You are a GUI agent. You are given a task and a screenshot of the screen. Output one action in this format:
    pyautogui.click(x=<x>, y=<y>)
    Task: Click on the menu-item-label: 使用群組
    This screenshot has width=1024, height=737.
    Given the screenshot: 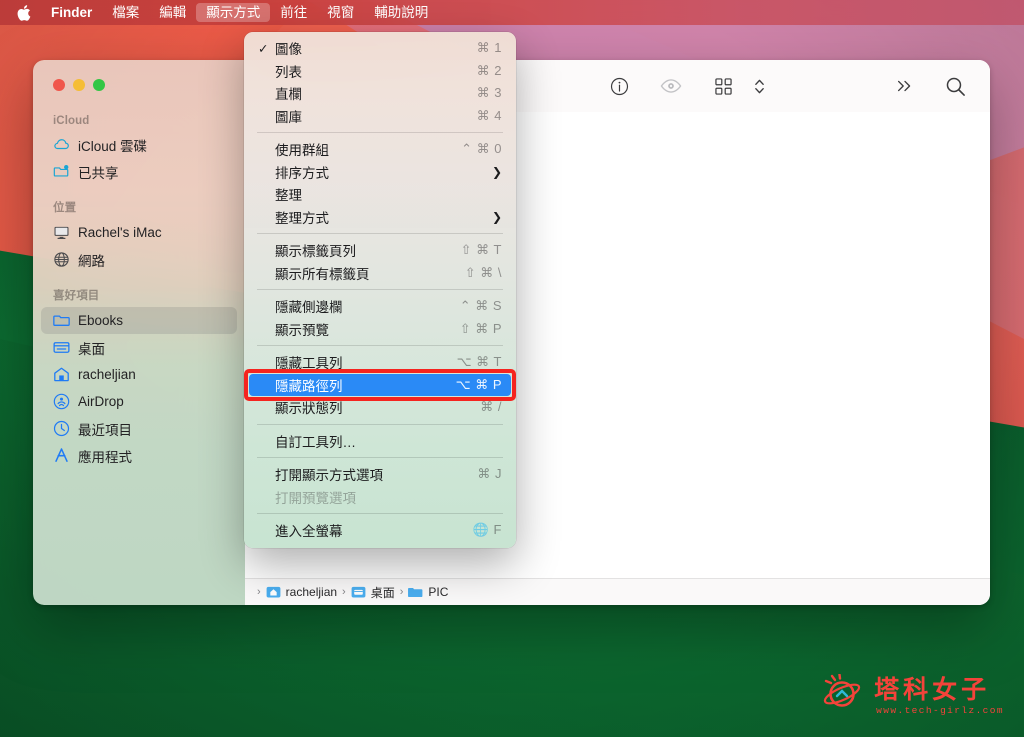 What is the action you would take?
    pyautogui.click(x=302, y=151)
    